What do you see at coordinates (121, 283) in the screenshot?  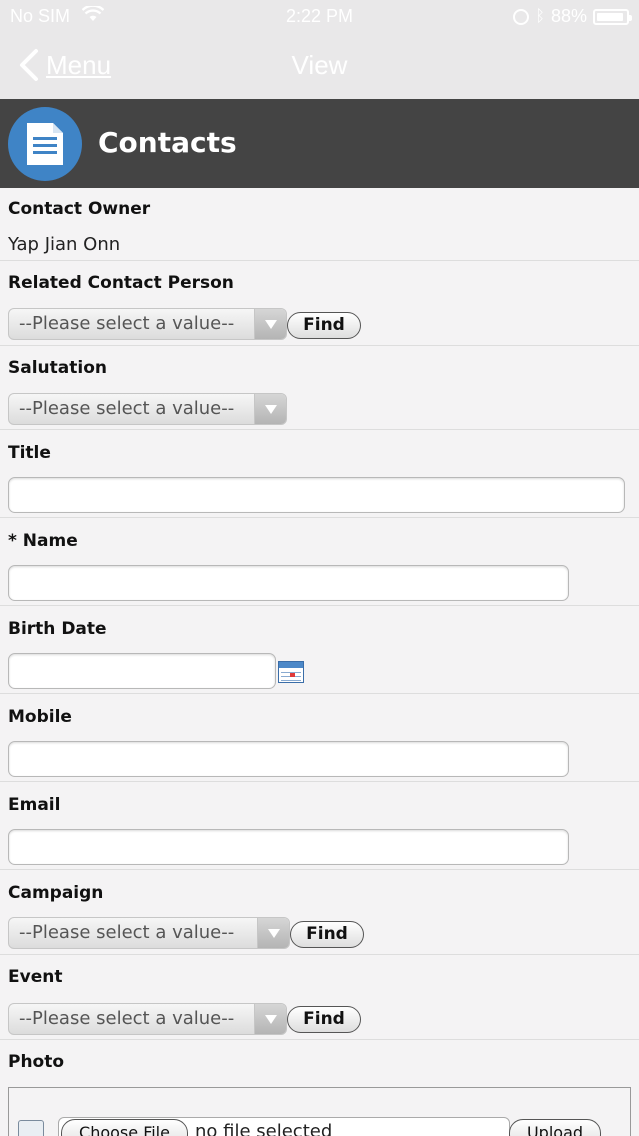 I see `related-contact-label: Related Contact Person` at bounding box center [121, 283].